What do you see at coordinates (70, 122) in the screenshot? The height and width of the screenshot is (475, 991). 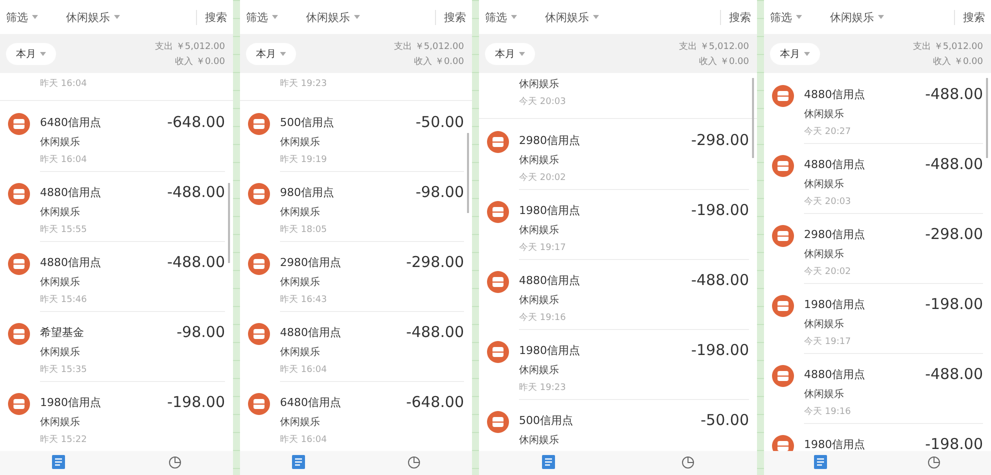 I see `transaction-title: 6480信用点` at bounding box center [70, 122].